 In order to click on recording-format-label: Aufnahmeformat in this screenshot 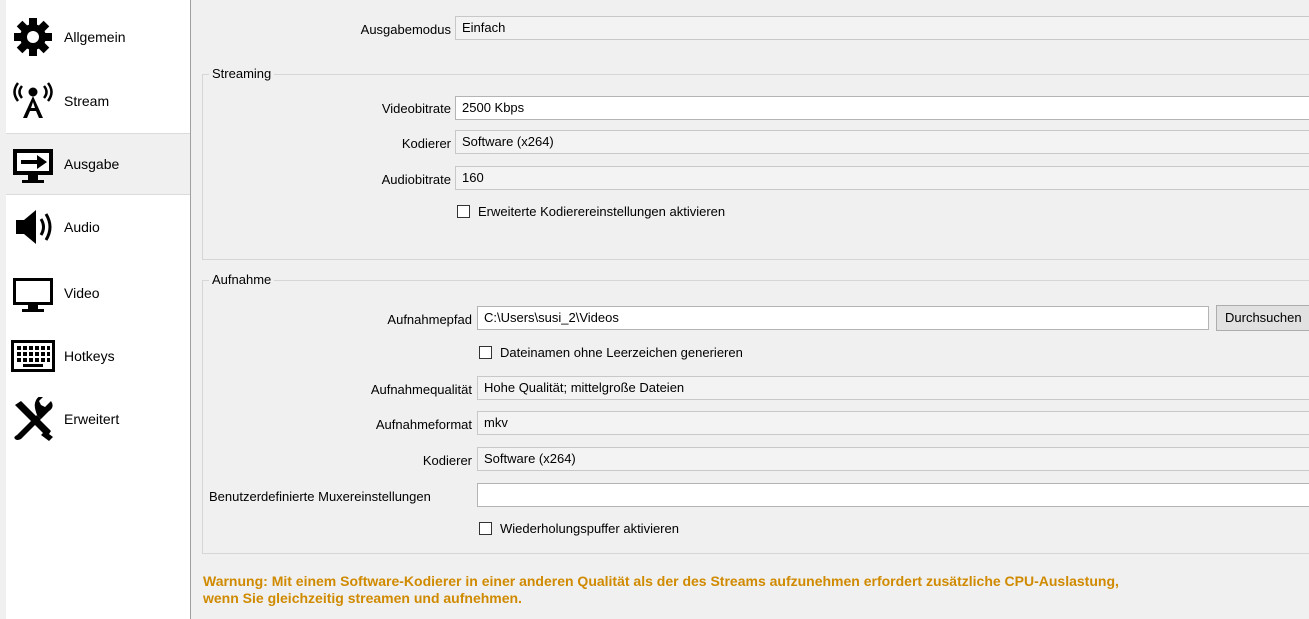, I will do `click(423, 424)`.